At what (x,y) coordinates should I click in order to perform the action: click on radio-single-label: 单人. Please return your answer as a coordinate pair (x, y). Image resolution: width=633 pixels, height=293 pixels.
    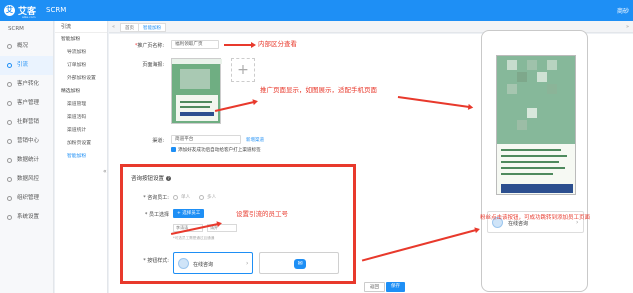
    Looking at the image, I should click on (186, 197).